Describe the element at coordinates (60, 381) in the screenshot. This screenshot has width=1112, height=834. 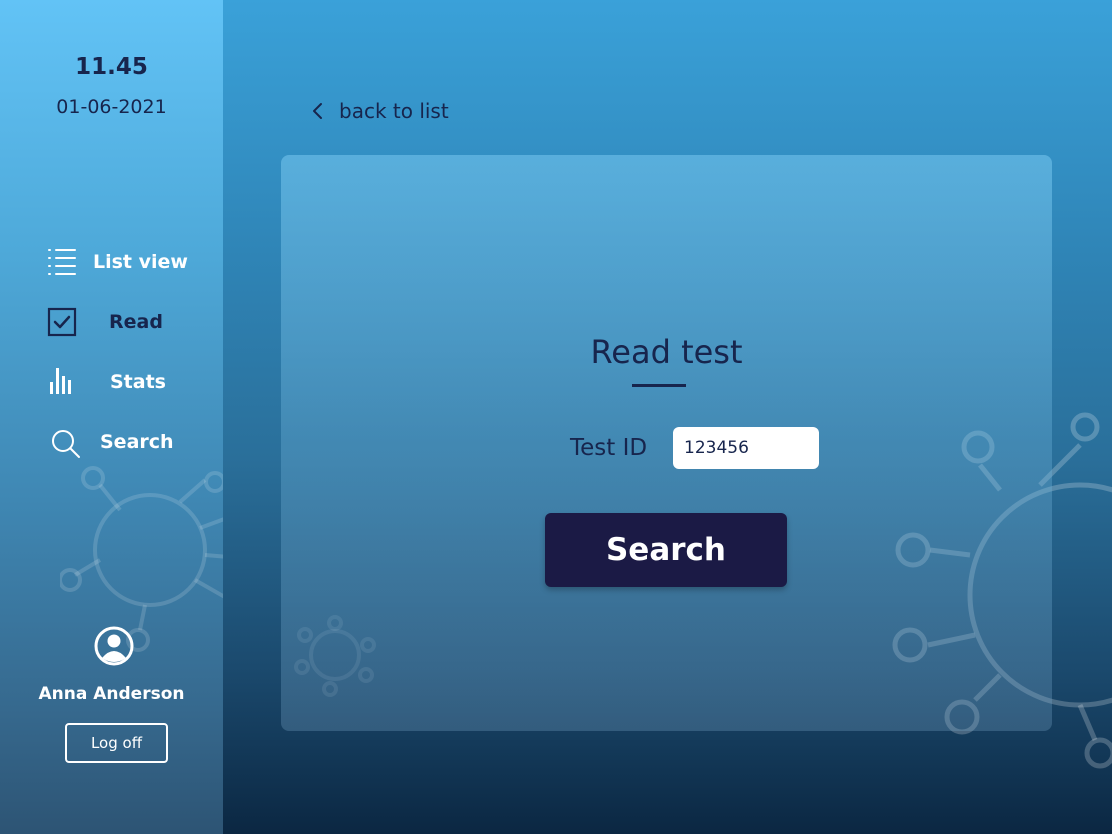
I see `bar-chart-icon` at that location.